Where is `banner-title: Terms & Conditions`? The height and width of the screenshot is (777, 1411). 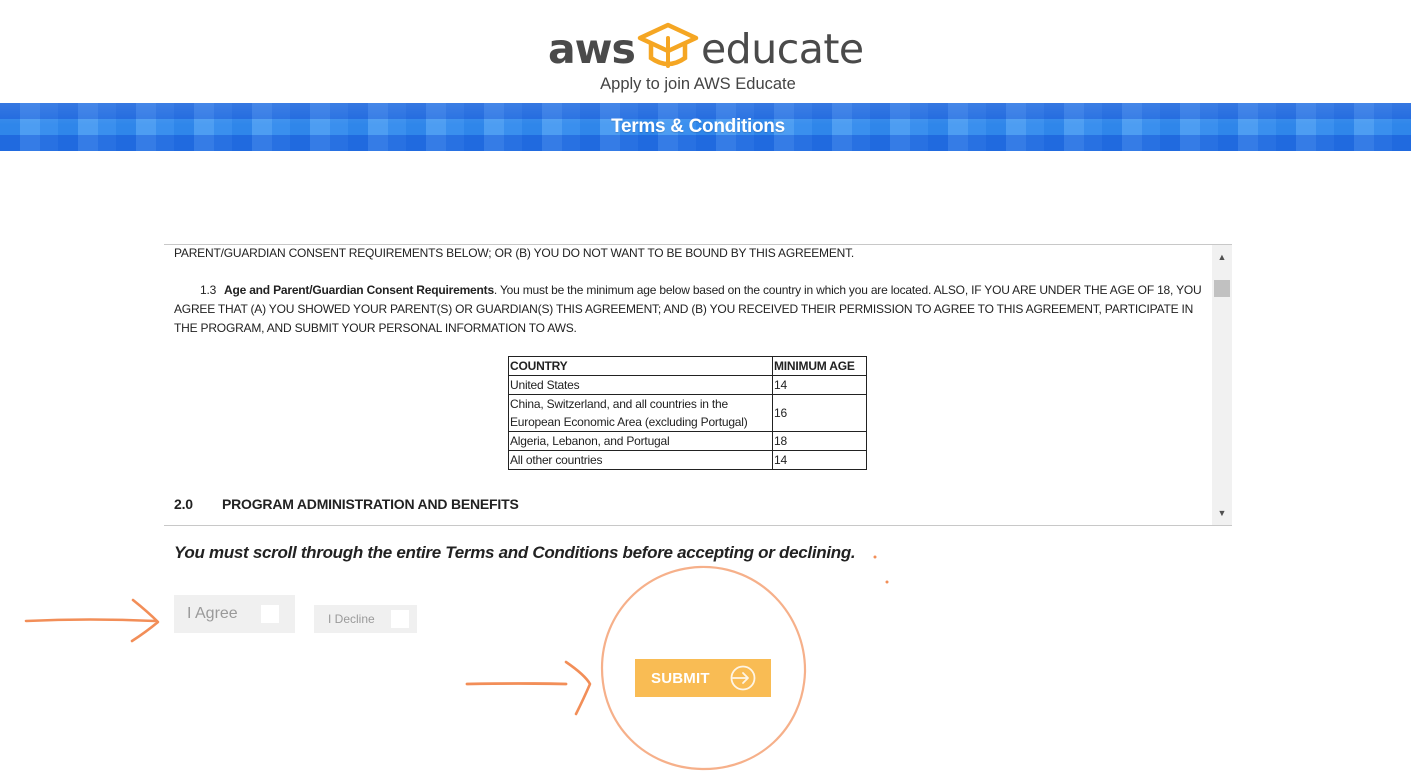
banner-title: Terms & Conditions is located at coordinates (698, 126).